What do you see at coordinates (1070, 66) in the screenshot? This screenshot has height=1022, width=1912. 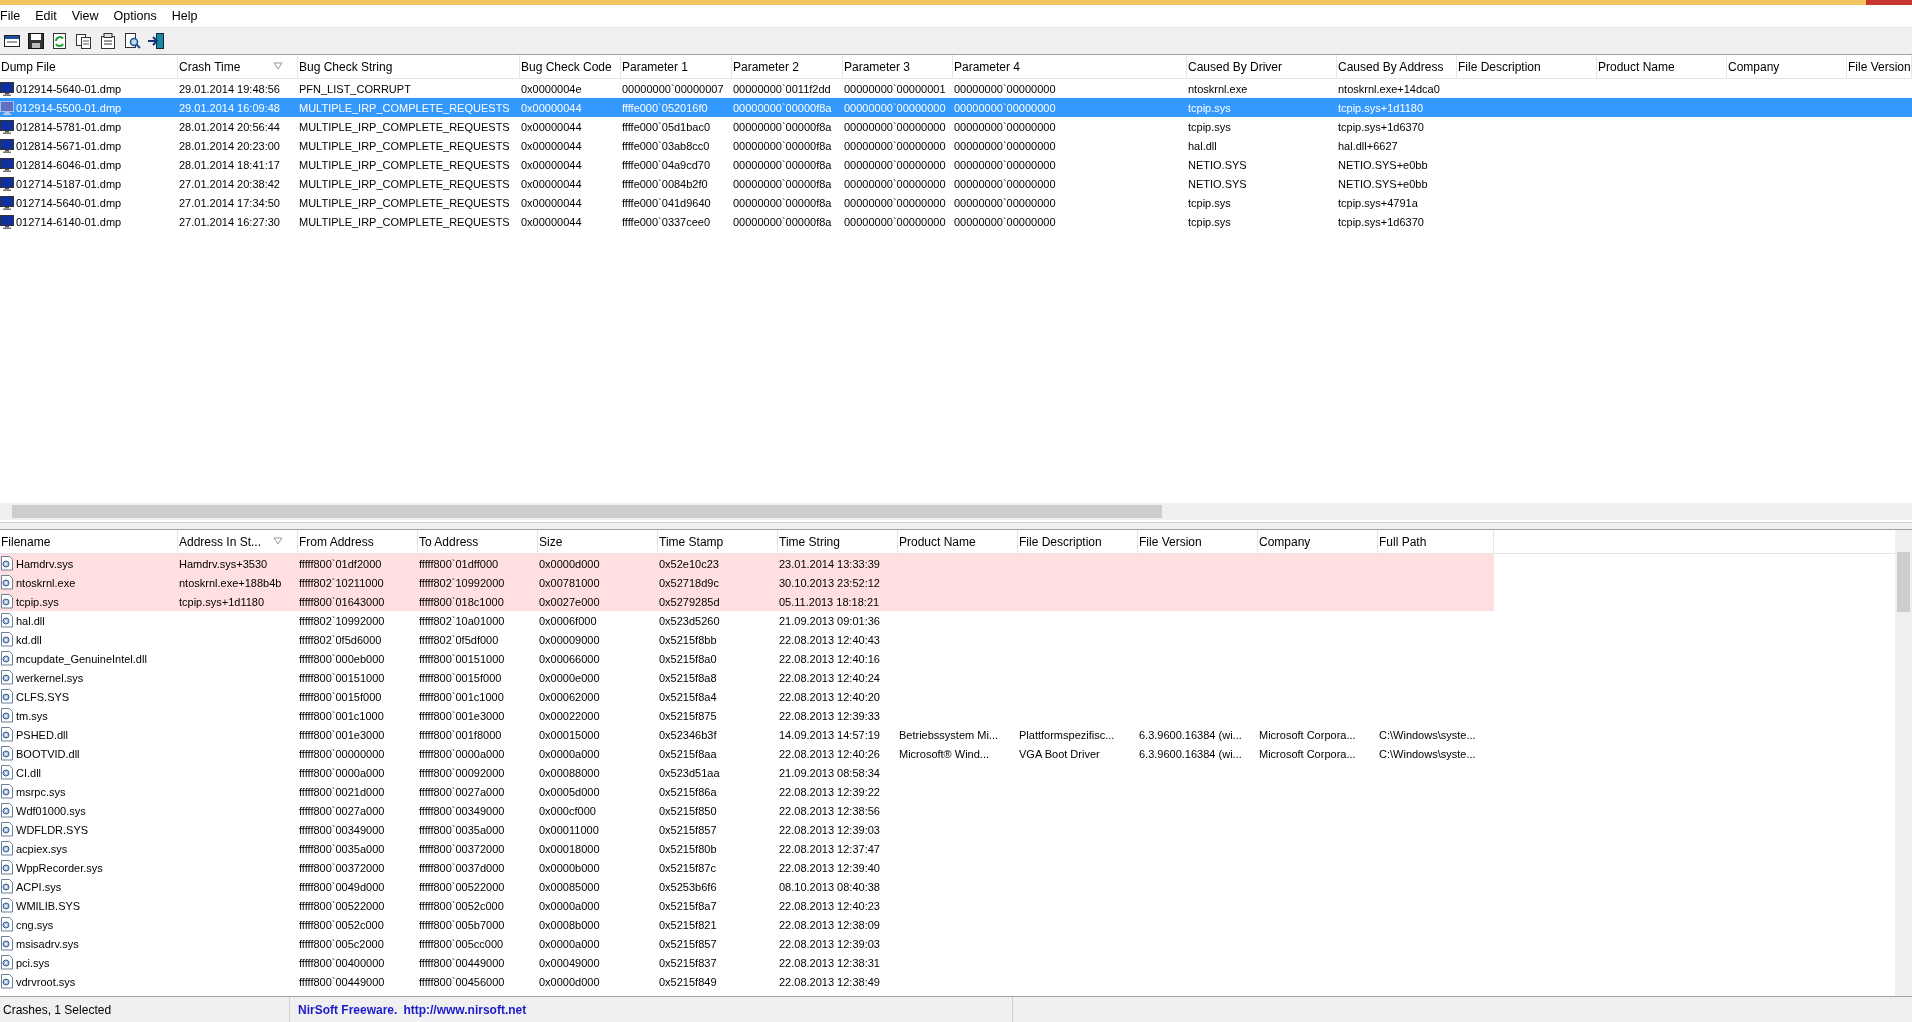 I see `column-header: Parameter 4` at bounding box center [1070, 66].